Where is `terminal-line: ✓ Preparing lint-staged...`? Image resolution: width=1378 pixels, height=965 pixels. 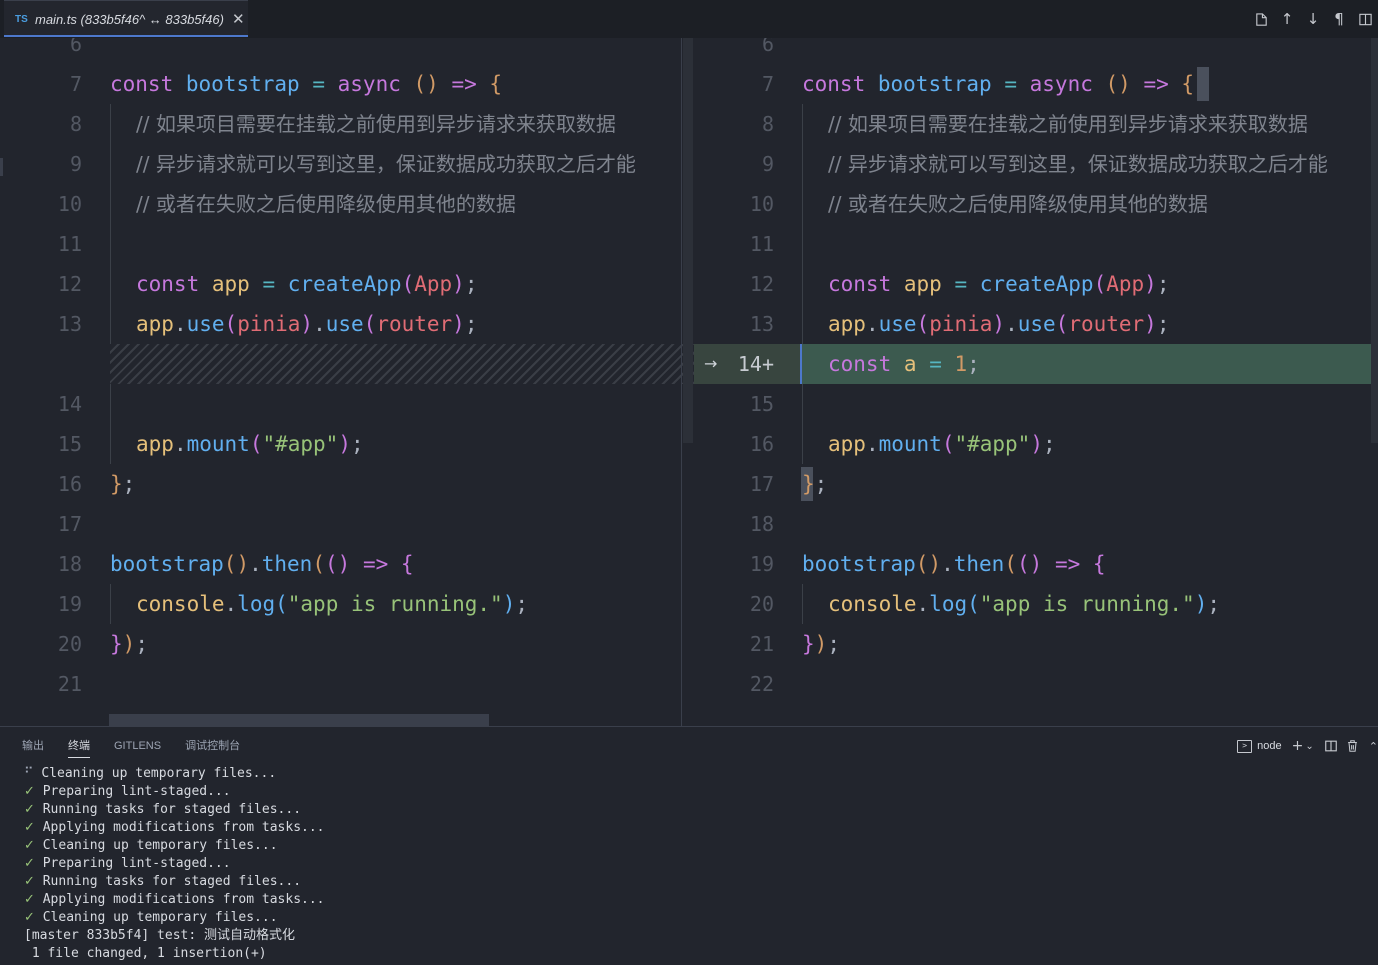
terminal-line: ✓ Preparing lint-staged... is located at coordinates (127, 863).